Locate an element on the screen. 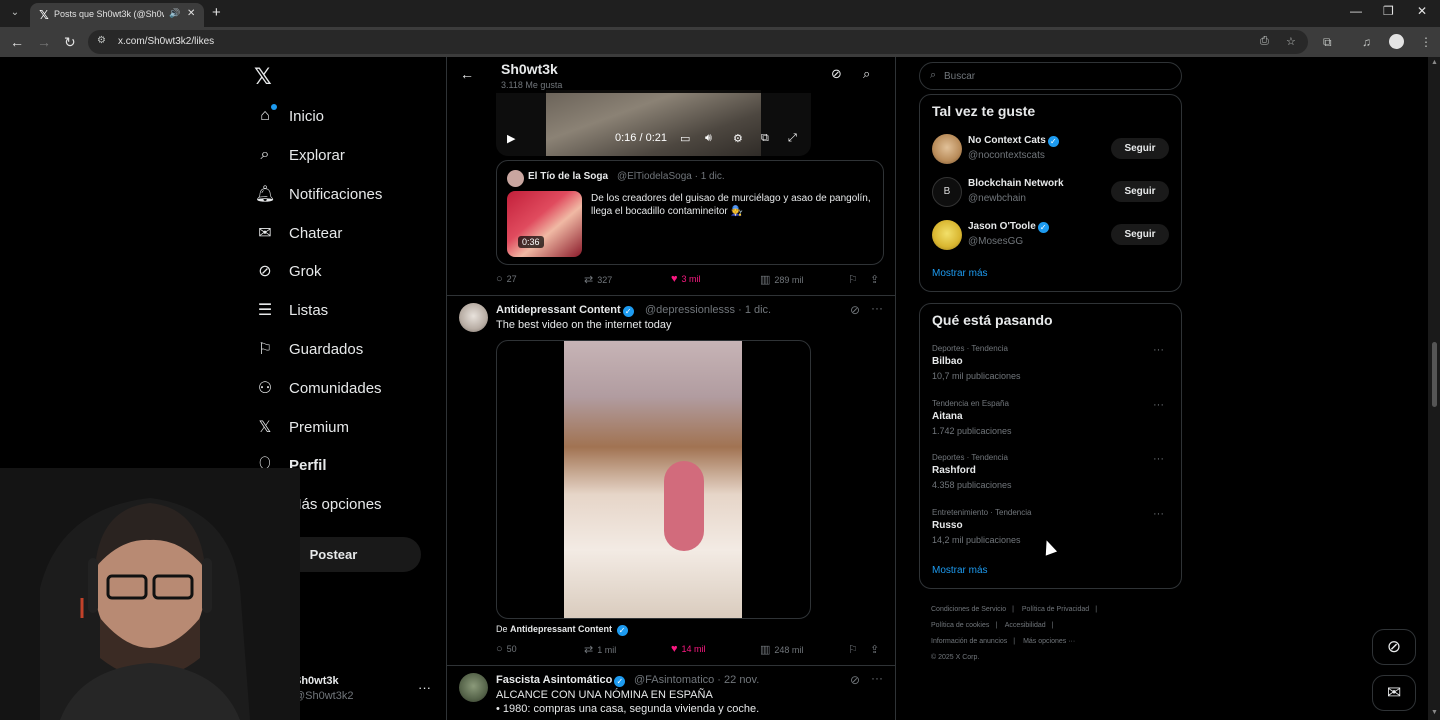 The image size is (1440, 720). suggestion-item: Jason O'Toole ✓ @MosesGG Seguir is located at coordinates (1052, 235).